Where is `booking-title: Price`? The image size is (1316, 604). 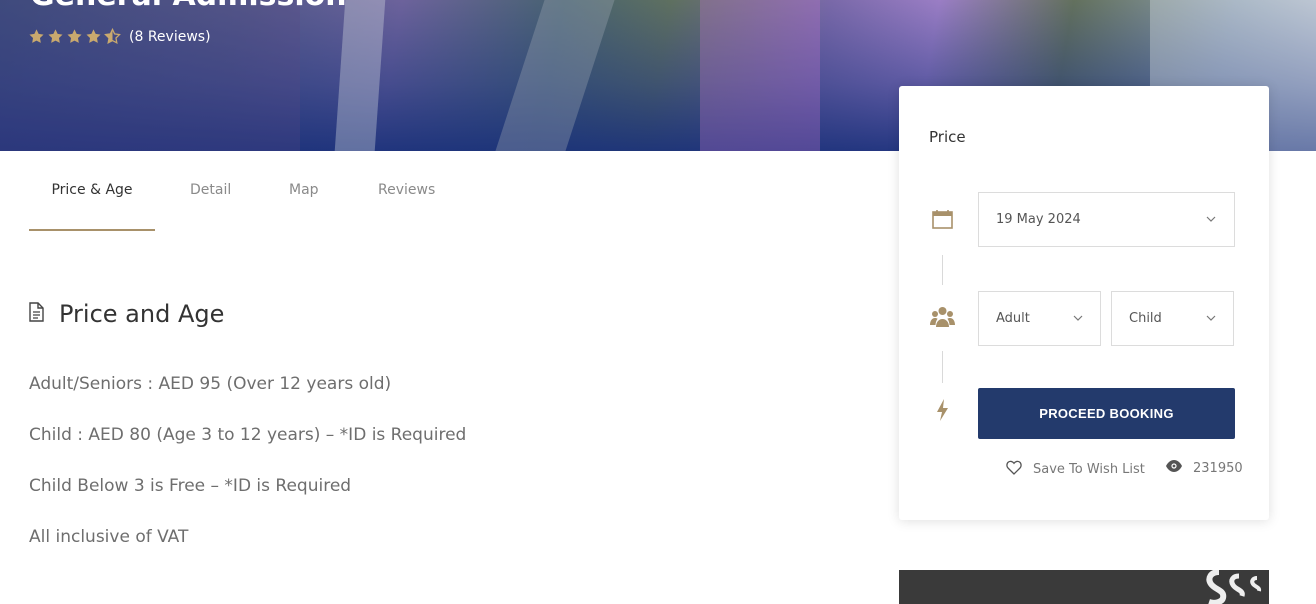
booking-title: Price is located at coordinates (947, 137).